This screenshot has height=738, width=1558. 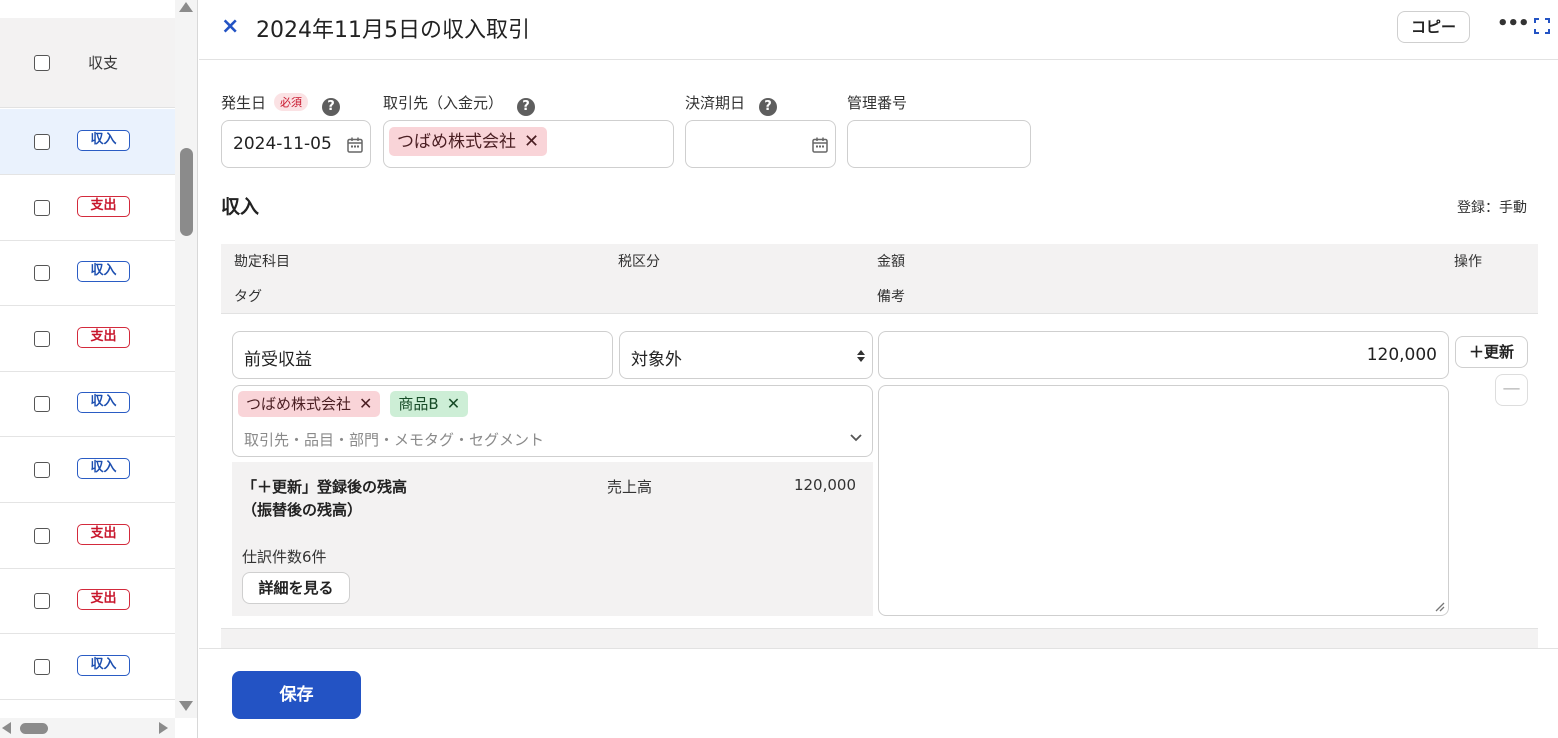 What do you see at coordinates (284, 557) in the screenshot?
I see `journal-count: 仕訳件数6件` at bounding box center [284, 557].